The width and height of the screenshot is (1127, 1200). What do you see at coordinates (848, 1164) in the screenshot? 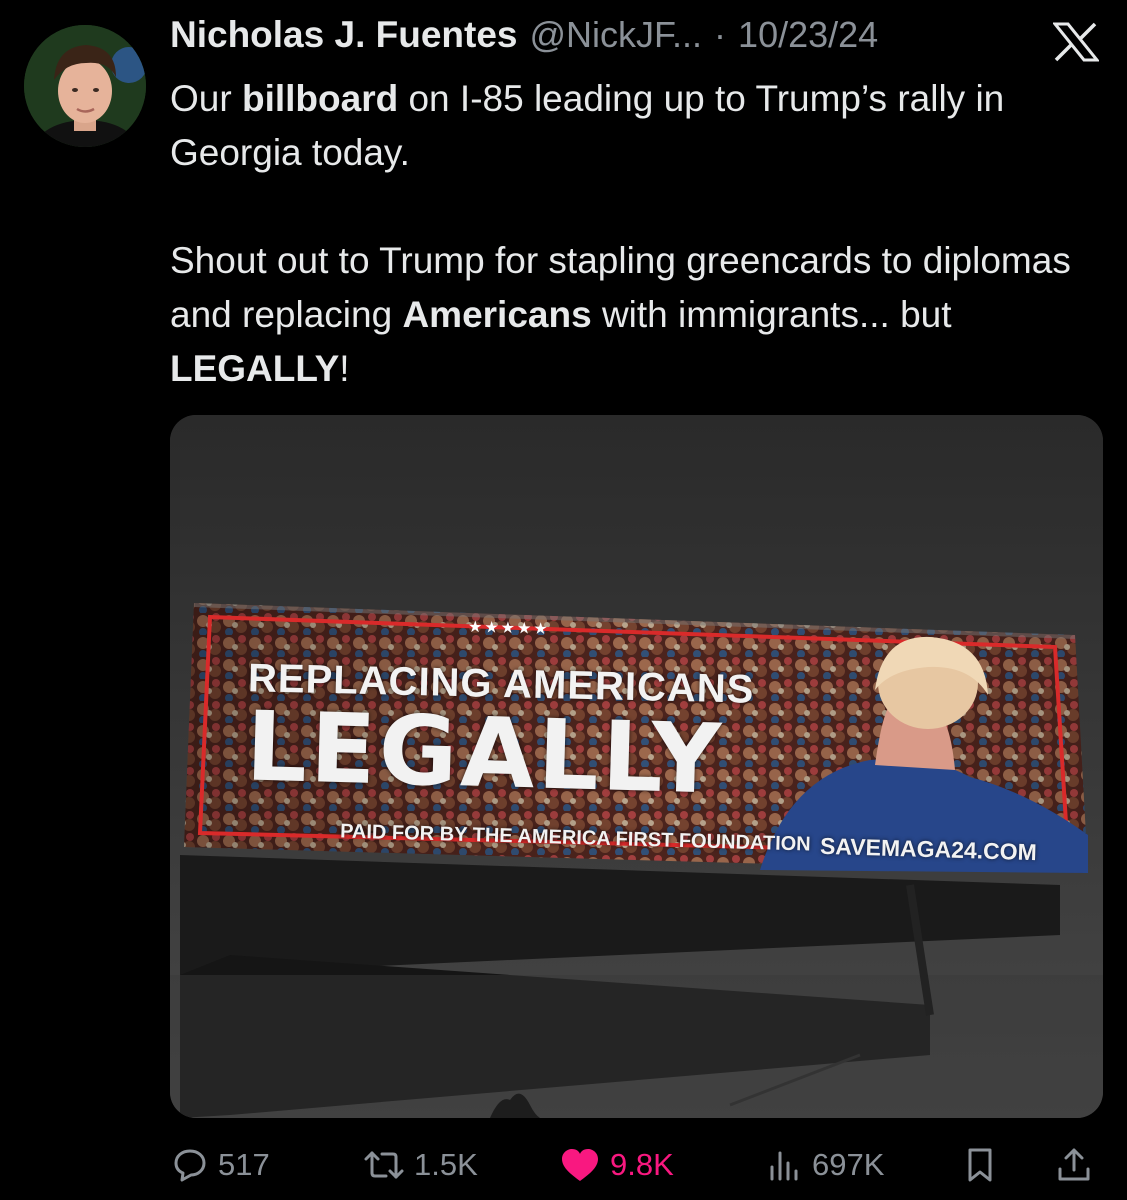
I see `views-count: 697K` at bounding box center [848, 1164].